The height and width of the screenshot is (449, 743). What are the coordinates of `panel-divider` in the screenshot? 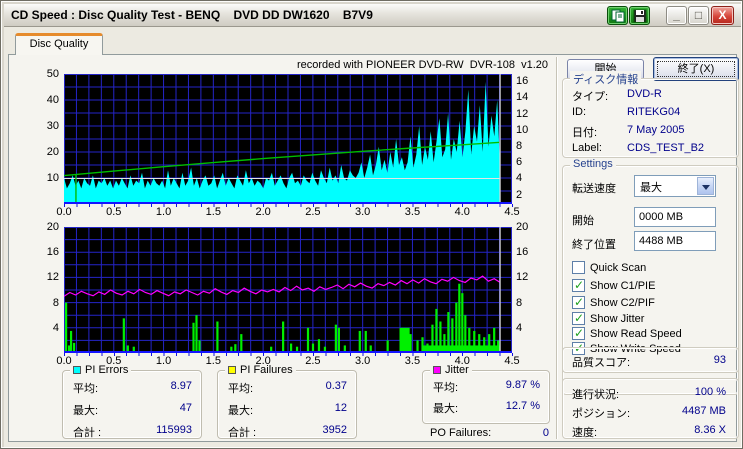 It's located at (557, 248).